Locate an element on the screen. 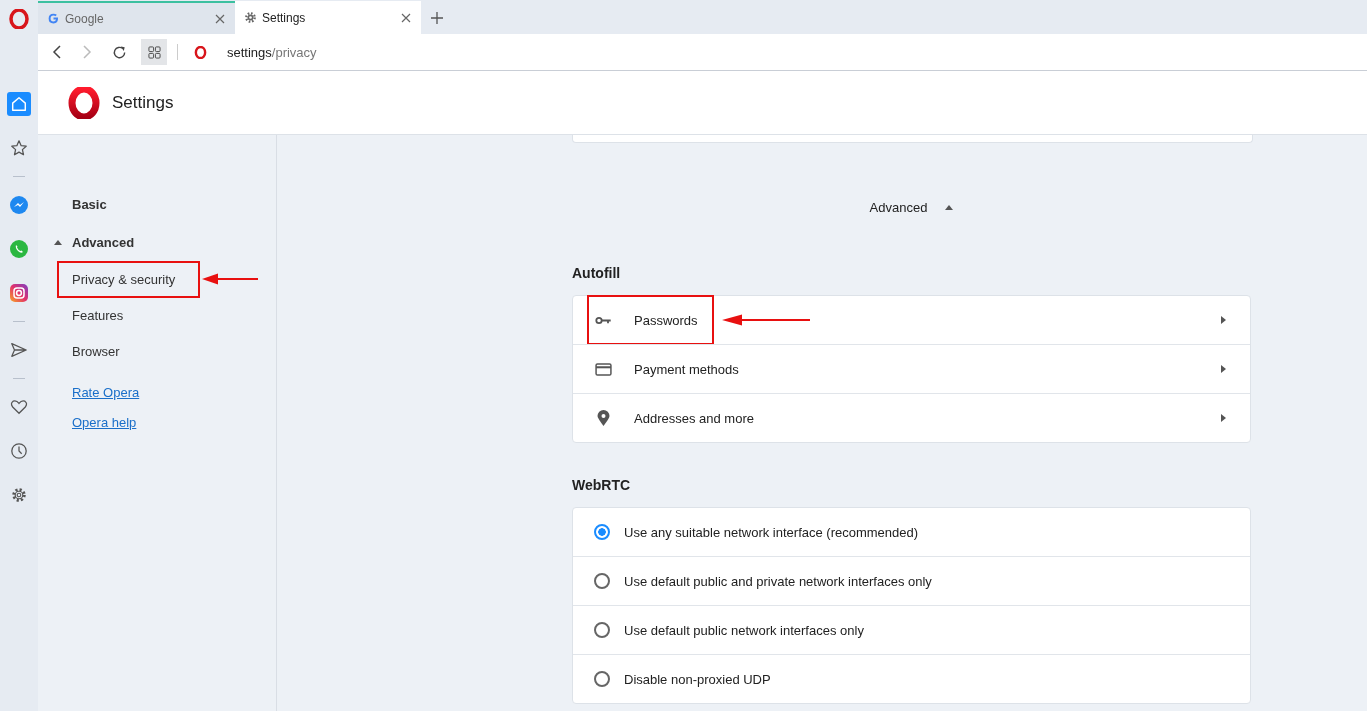 The width and height of the screenshot is (1367, 711). grid-icon is located at coordinates (154, 52).